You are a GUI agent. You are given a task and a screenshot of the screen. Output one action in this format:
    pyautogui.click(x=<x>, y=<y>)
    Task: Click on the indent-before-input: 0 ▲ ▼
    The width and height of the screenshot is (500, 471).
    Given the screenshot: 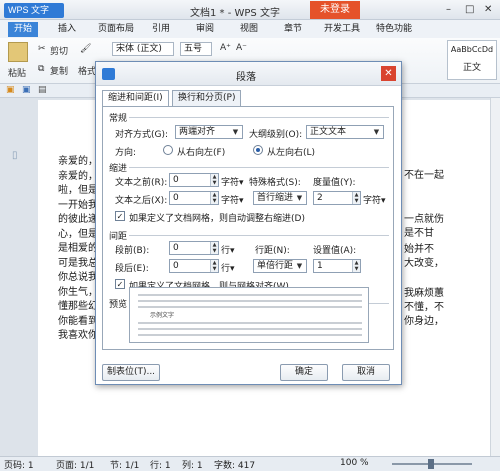 What is the action you would take?
    pyautogui.click(x=194, y=180)
    